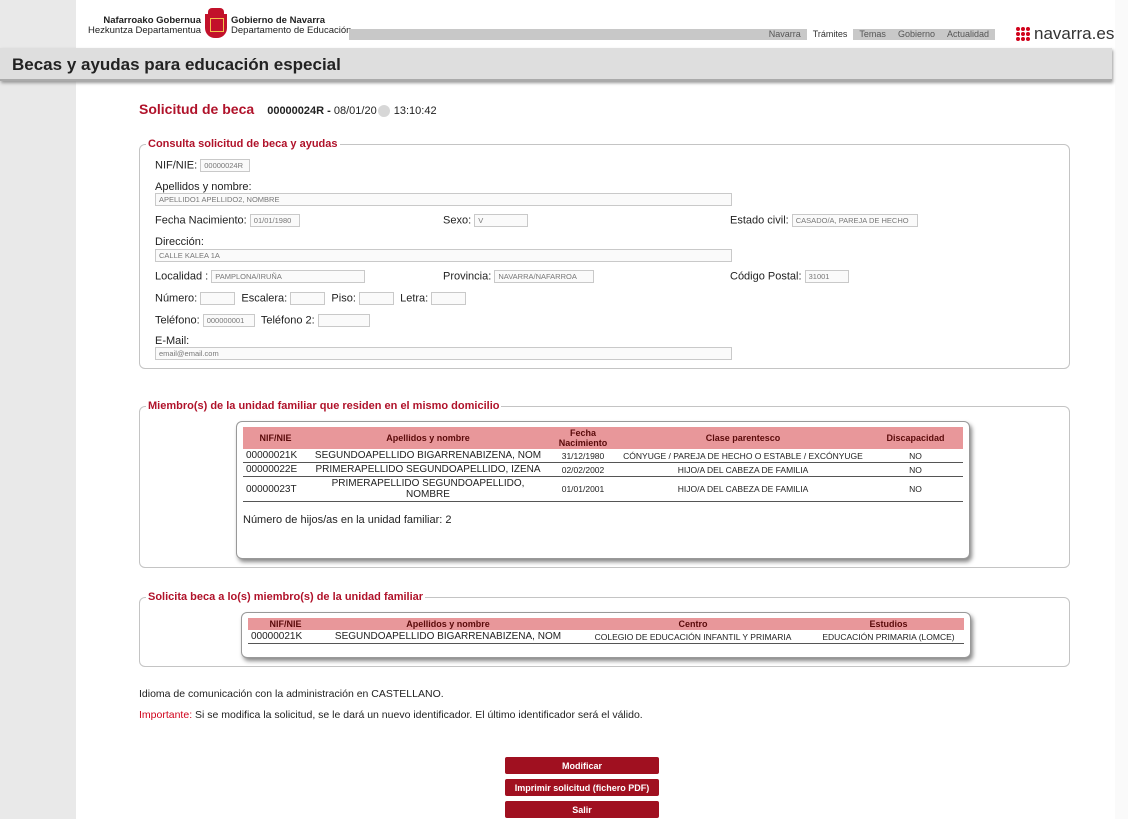 The image size is (1128, 819). Describe the element at coordinates (826, 276) in the screenshot. I see `codigo-postal-field: 31001` at that location.